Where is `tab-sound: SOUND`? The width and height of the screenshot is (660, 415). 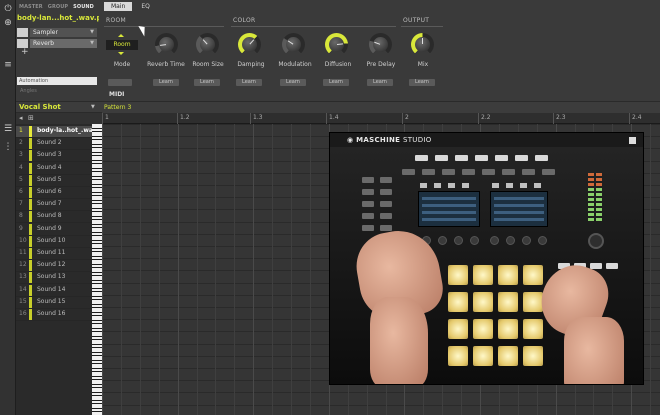
tab-sound: SOUND is located at coordinates (83, 7).